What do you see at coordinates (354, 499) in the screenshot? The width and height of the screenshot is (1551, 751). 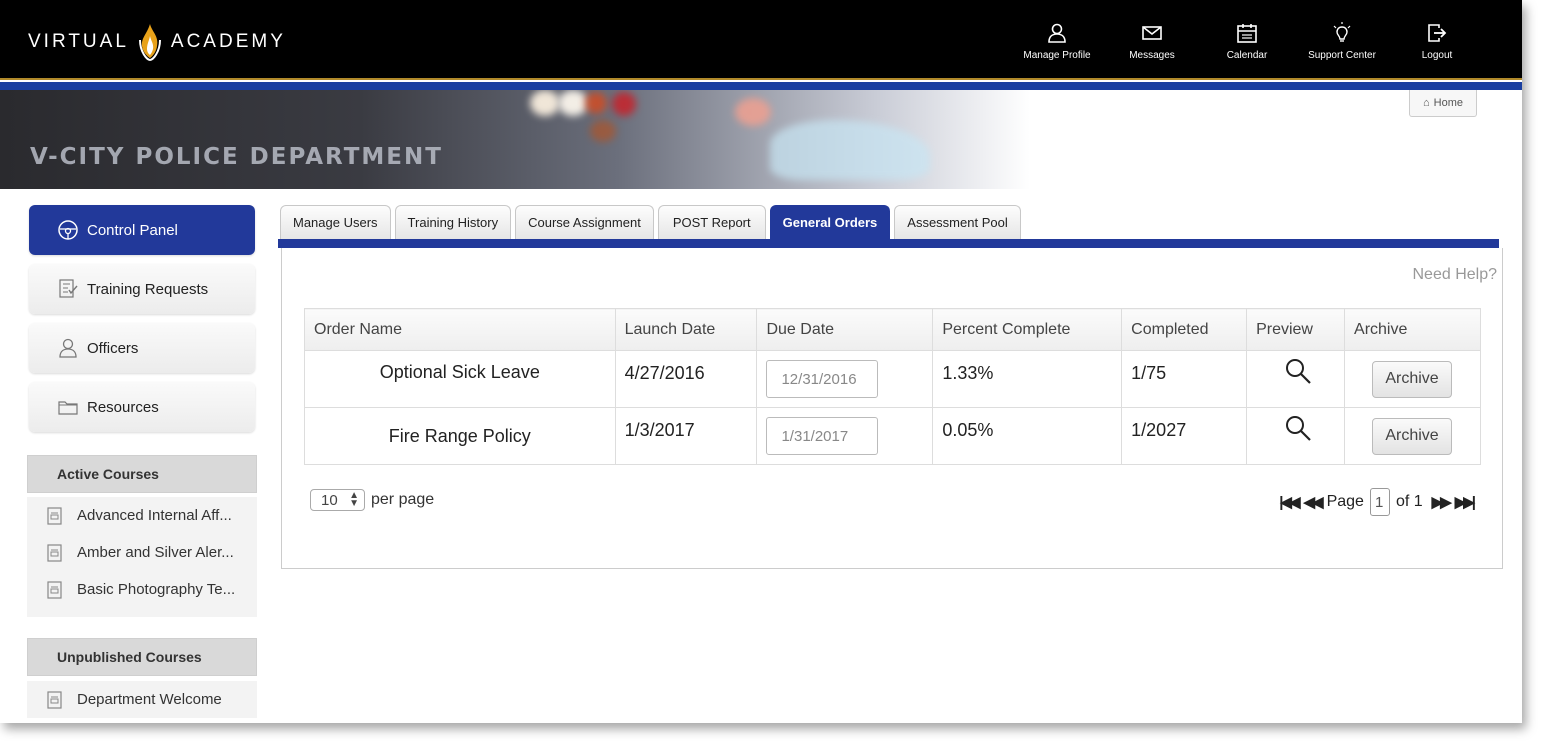 I see `updown-arrows-icon: ▲ ▼` at bounding box center [354, 499].